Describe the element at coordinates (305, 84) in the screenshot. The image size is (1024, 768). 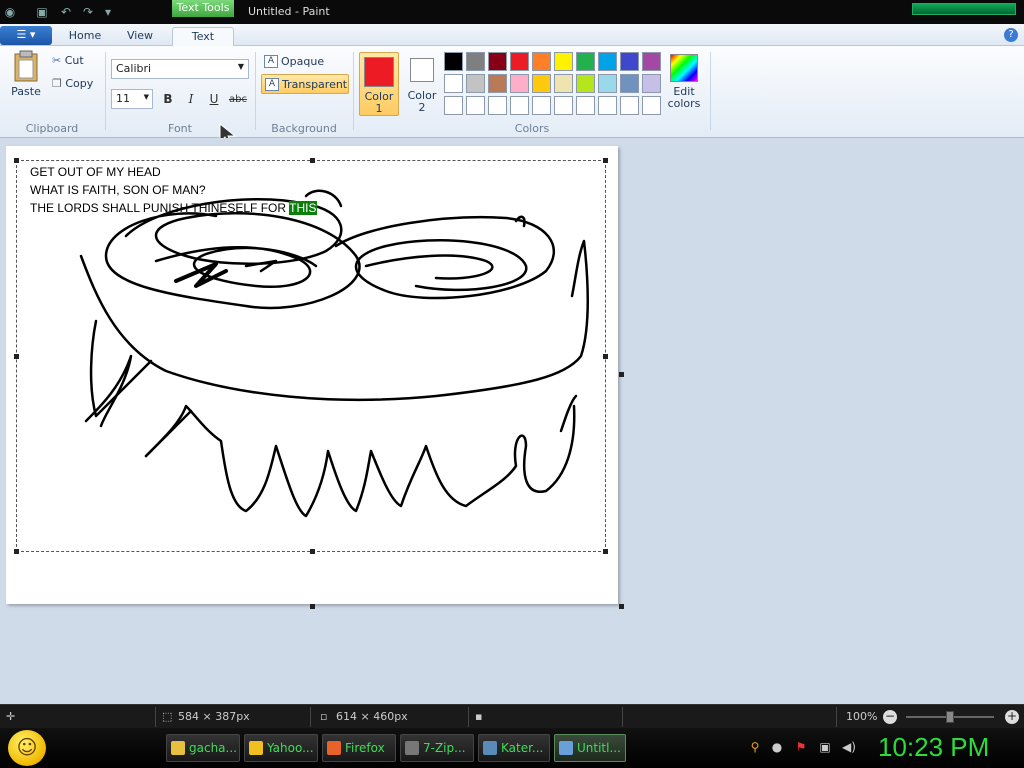
I see `transparent-option: A Transparent` at that location.